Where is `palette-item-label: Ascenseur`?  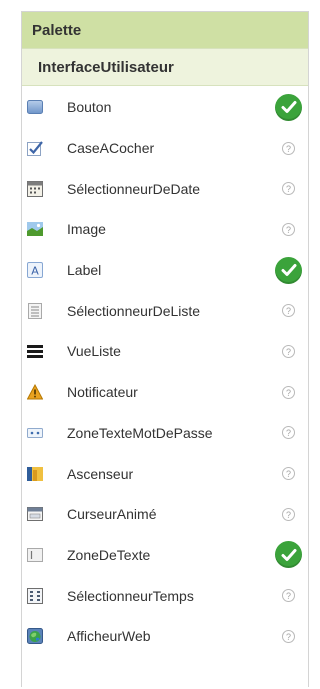 palette-item-label: Ascenseur is located at coordinates (100, 473).